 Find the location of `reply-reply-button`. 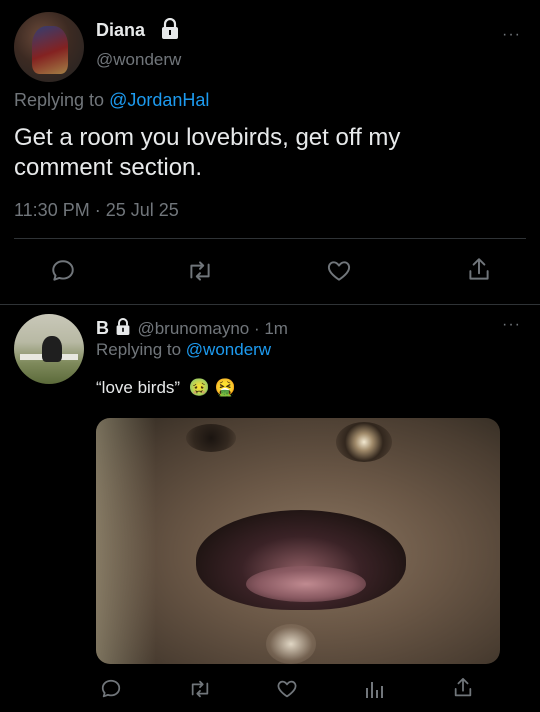

reply-reply-button is located at coordinates (111, 689).